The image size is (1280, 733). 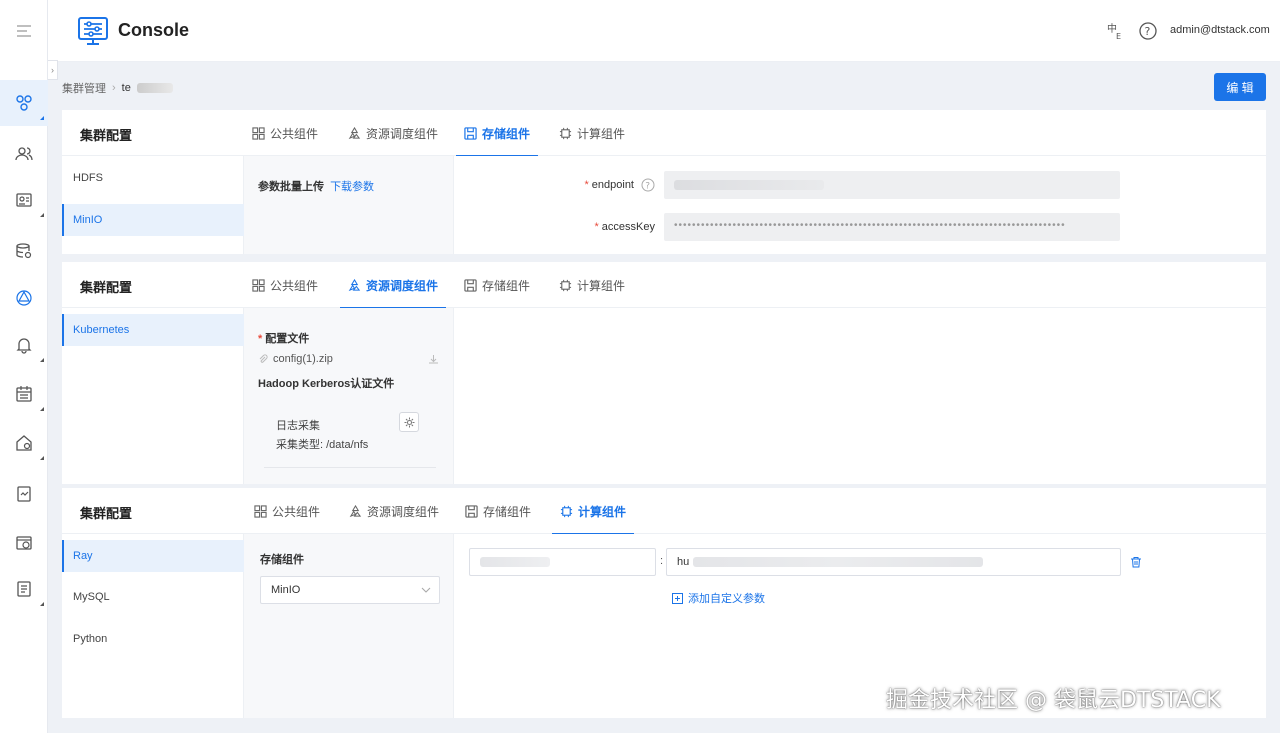 I want to click on param-upload-column: 参数批量上传 下载参数, so click(x=349, y=205).